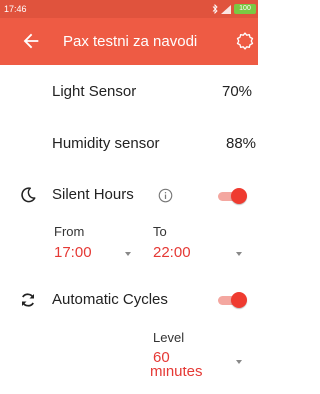 This screenshot has height=394, width=320. I want to click on back-arrow-icon, so click(31, 41).